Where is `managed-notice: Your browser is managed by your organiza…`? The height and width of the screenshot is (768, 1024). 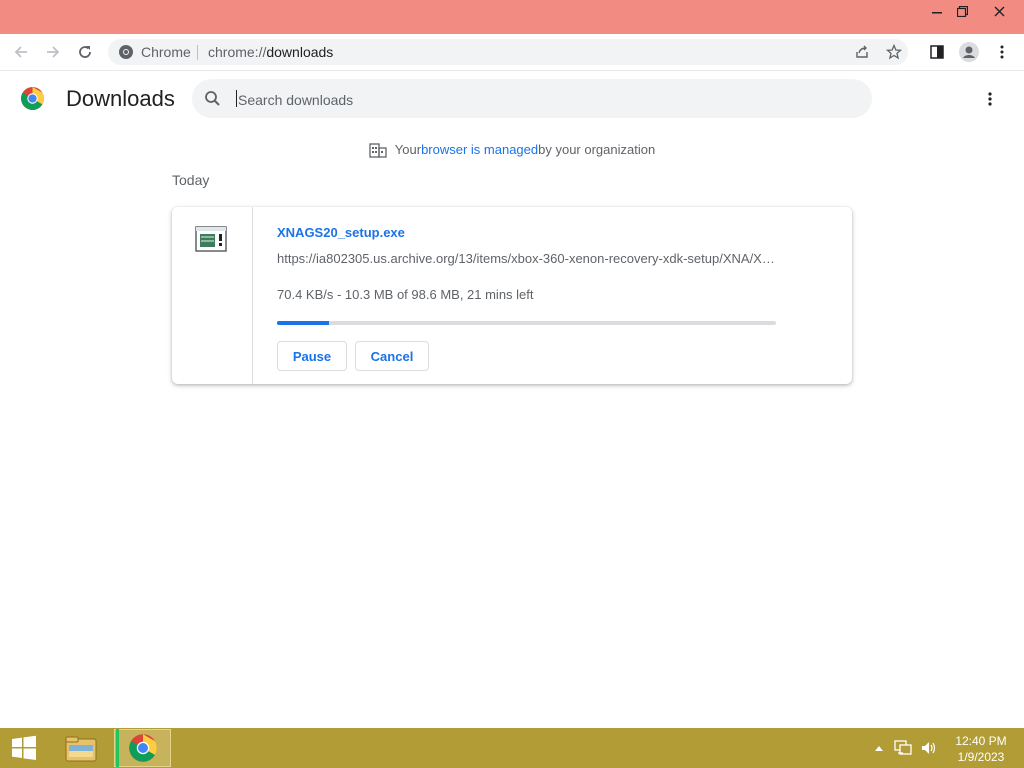
managed-notice: Your browser is managed by your organiza… is located at coordinates (512, 149).